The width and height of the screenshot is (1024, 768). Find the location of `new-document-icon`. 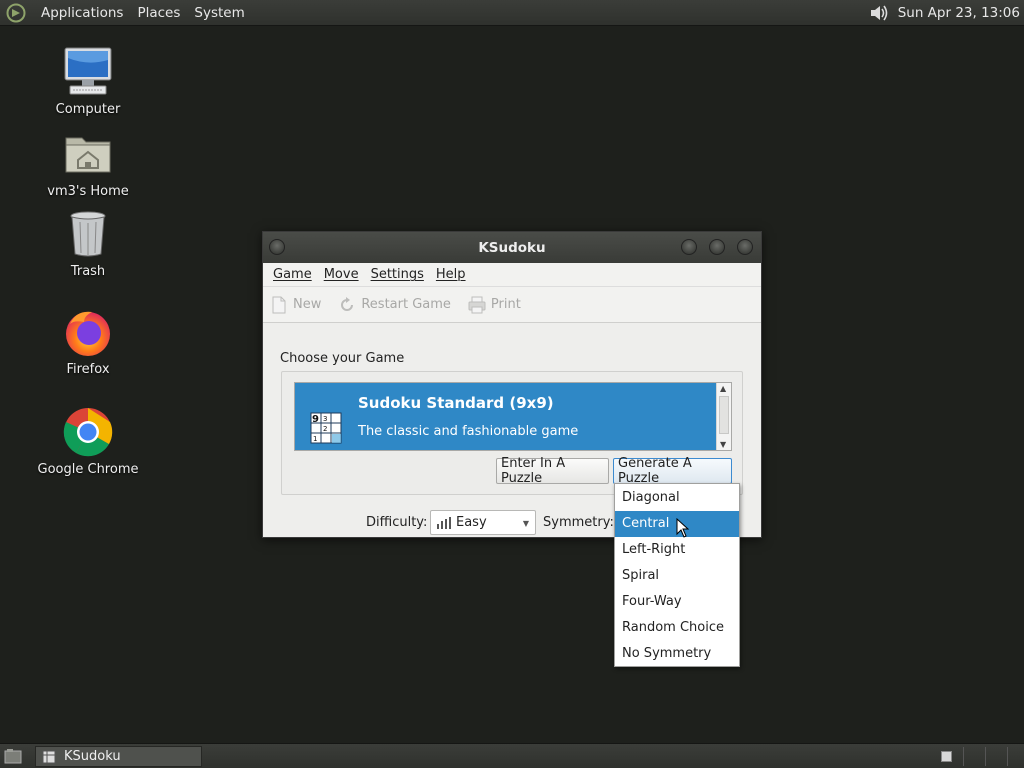

new-document-icon is located at coordinates (279, 304).